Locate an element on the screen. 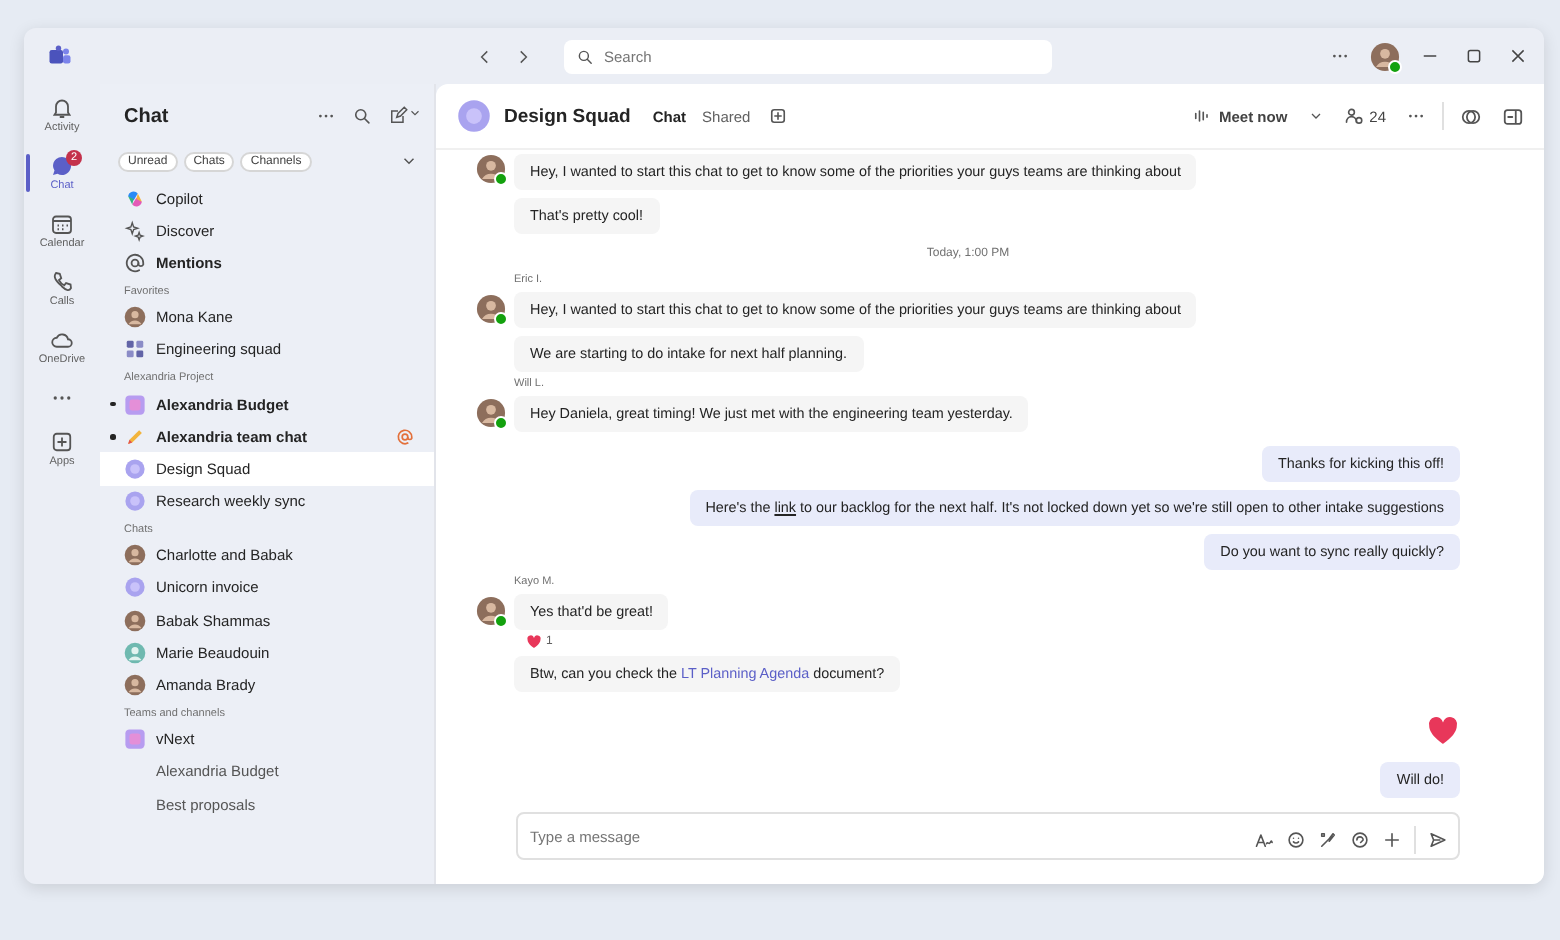  send-icon is located at coordinates (1438, 840).